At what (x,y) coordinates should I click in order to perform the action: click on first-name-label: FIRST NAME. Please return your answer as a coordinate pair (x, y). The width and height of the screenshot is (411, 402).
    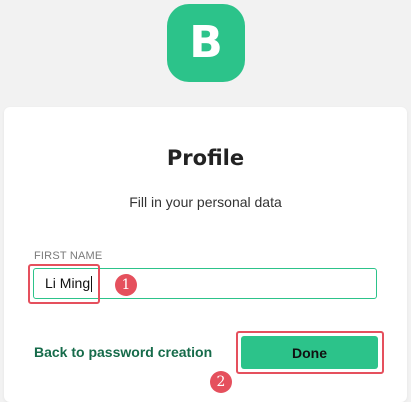
    Looking at the image, I should click on (68, 256).